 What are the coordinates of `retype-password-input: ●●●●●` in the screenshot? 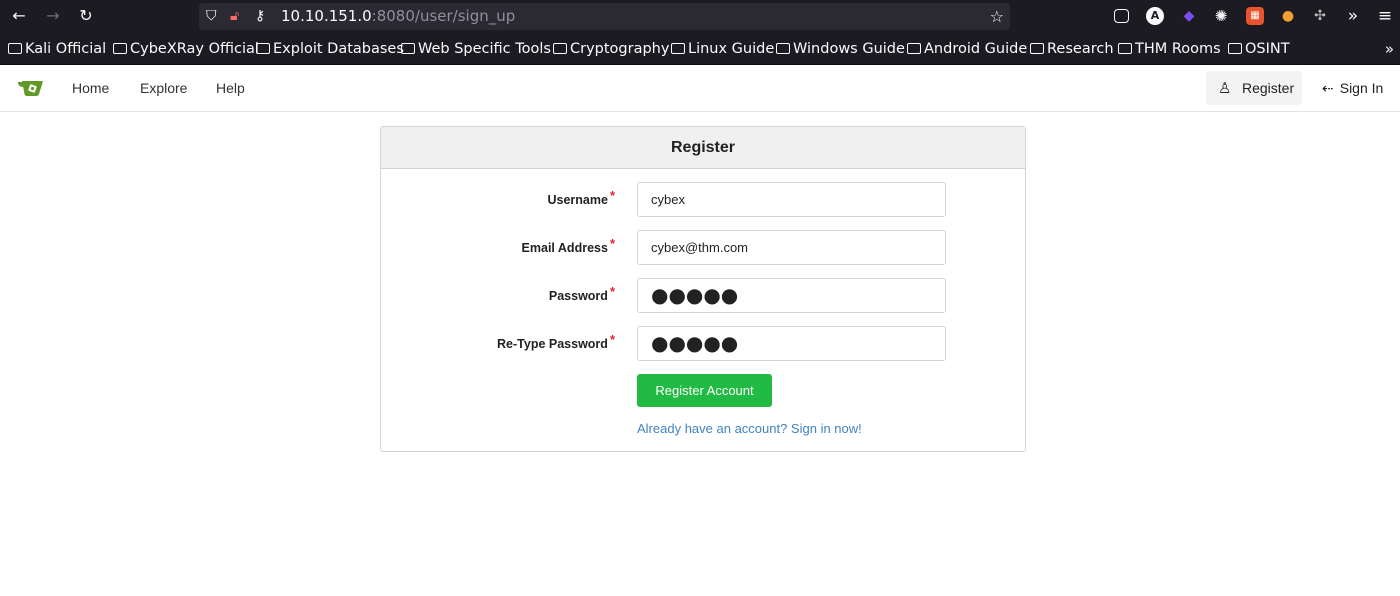 It's located at (791, 343).